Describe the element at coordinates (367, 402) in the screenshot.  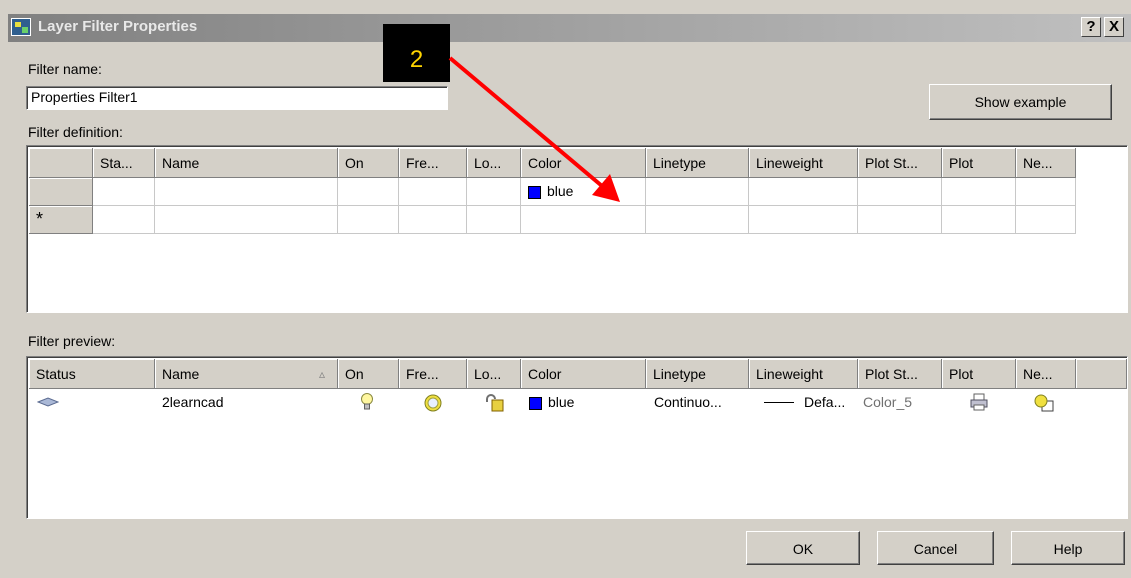
I see `lightbulb-icon` at that location.